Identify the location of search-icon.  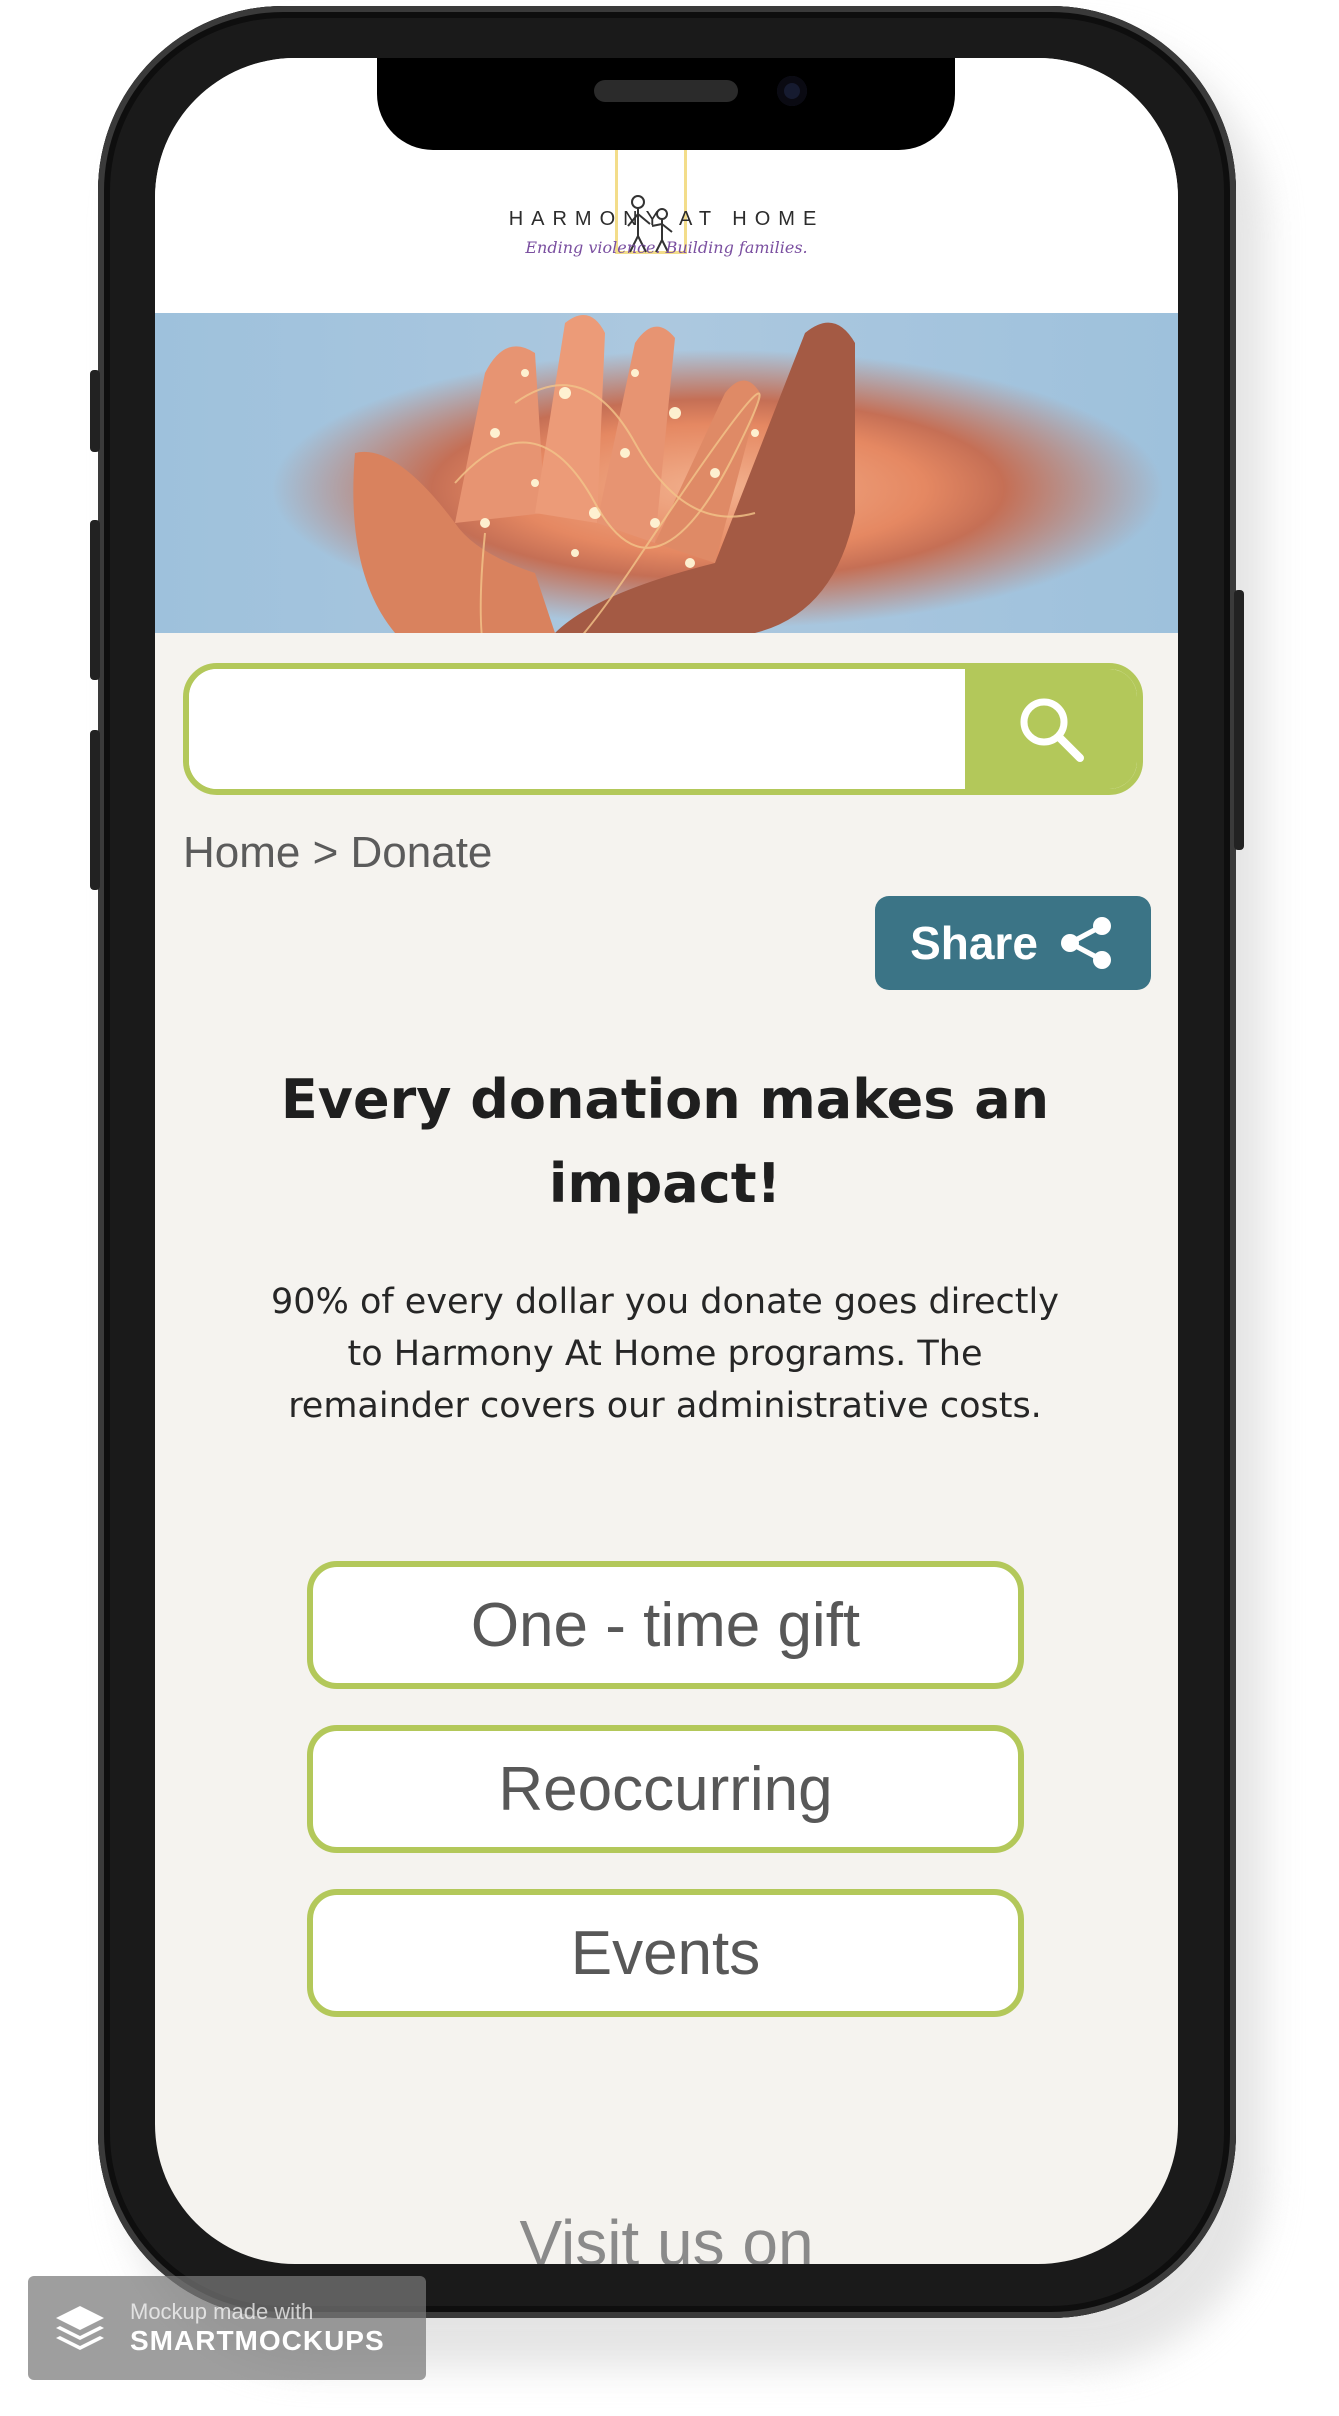
(1052, 730).